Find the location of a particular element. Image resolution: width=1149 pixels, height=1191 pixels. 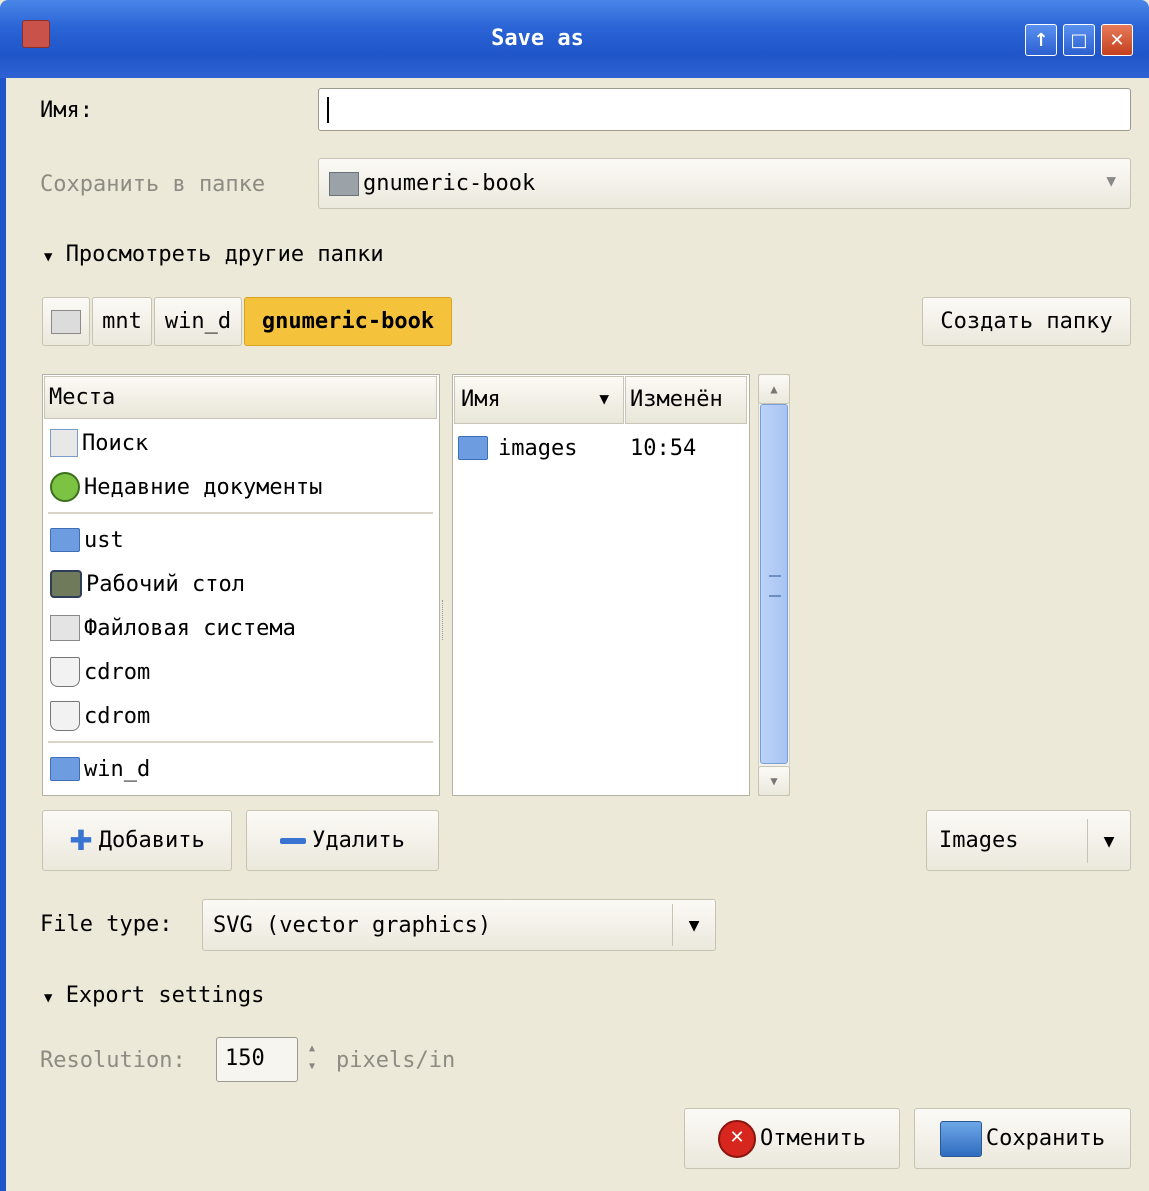

remove-place-button: Удалить is located at coordinates (342, 840).